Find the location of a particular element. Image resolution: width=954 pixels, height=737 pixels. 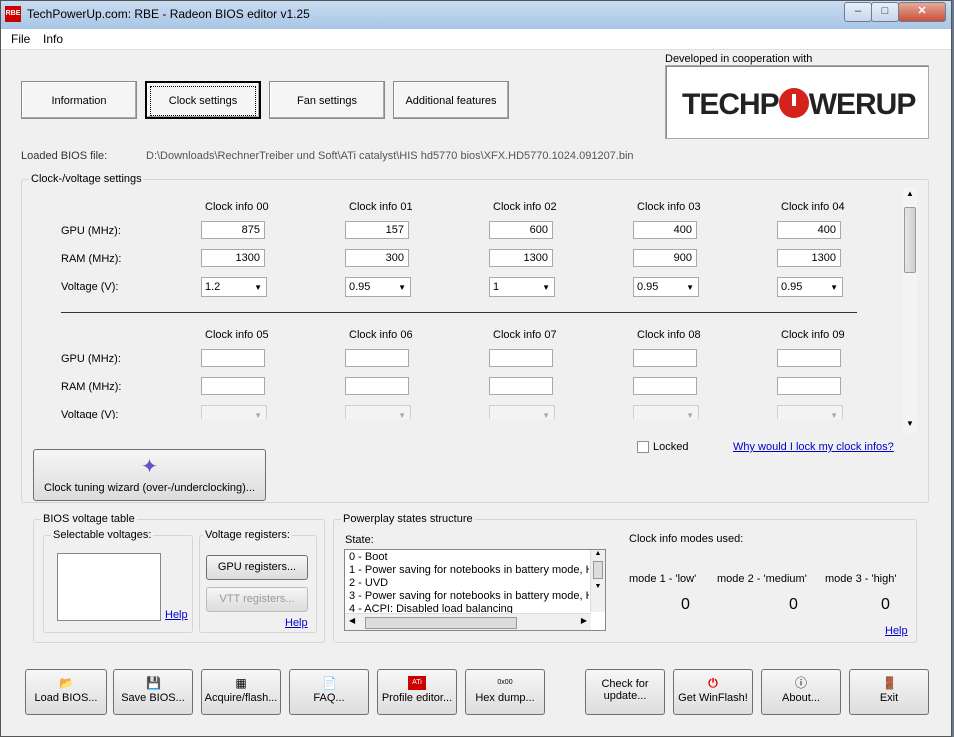

clock-panel-scrollbar: ▲ ▼ is located at coordinates (910, 310).